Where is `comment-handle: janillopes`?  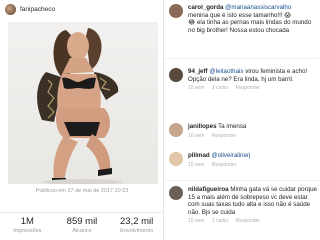
comment-handle: janillopes is located at coordinates (202, 126).